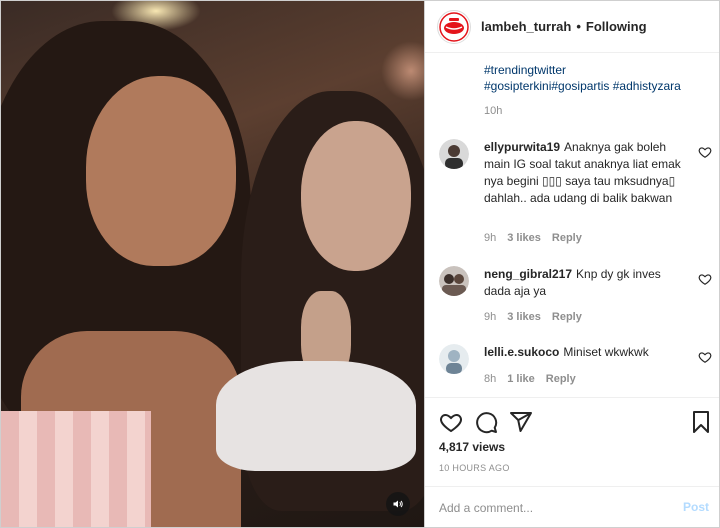  What do you see at coordinates (521, 422) in the screenshot?
I see `share-icon` at bounding box center [521, 422].